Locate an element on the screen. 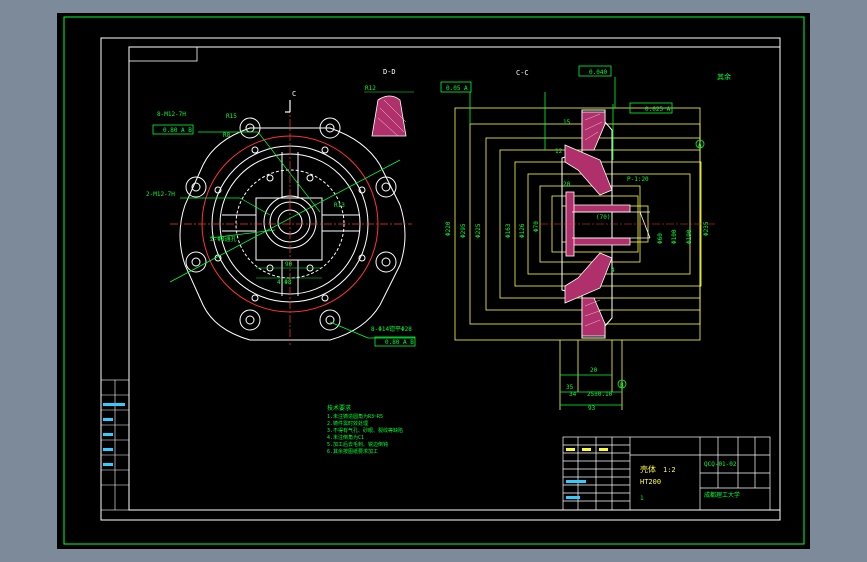 This screenshot has height=562, width=867. label-datum-a: A is located at coordinates (700, 145).